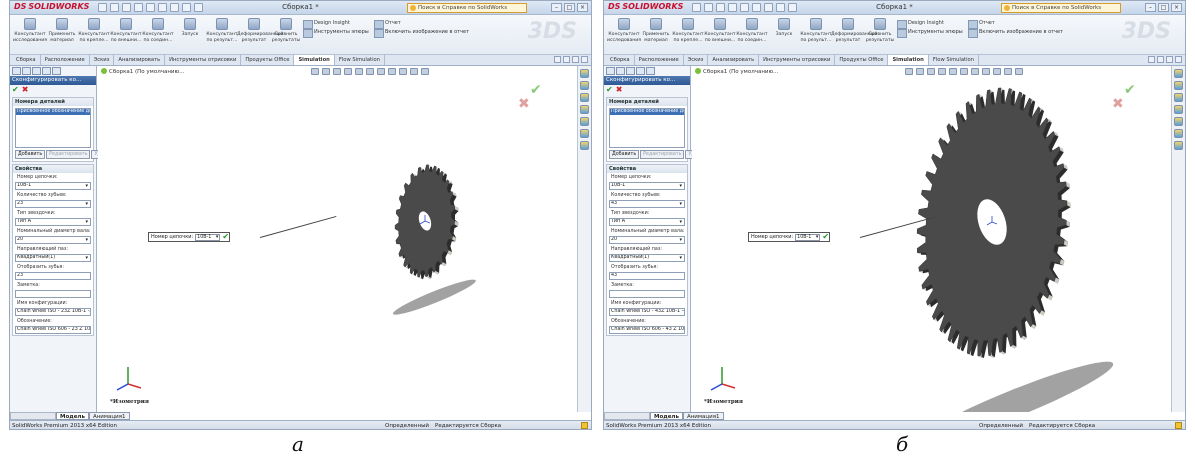 Image resolution: width=1195 pixels, height=456 pixels. Describe the element at coordinates (53, 276) in the screenshot. I see `show-teeth-field: 23` at that location.